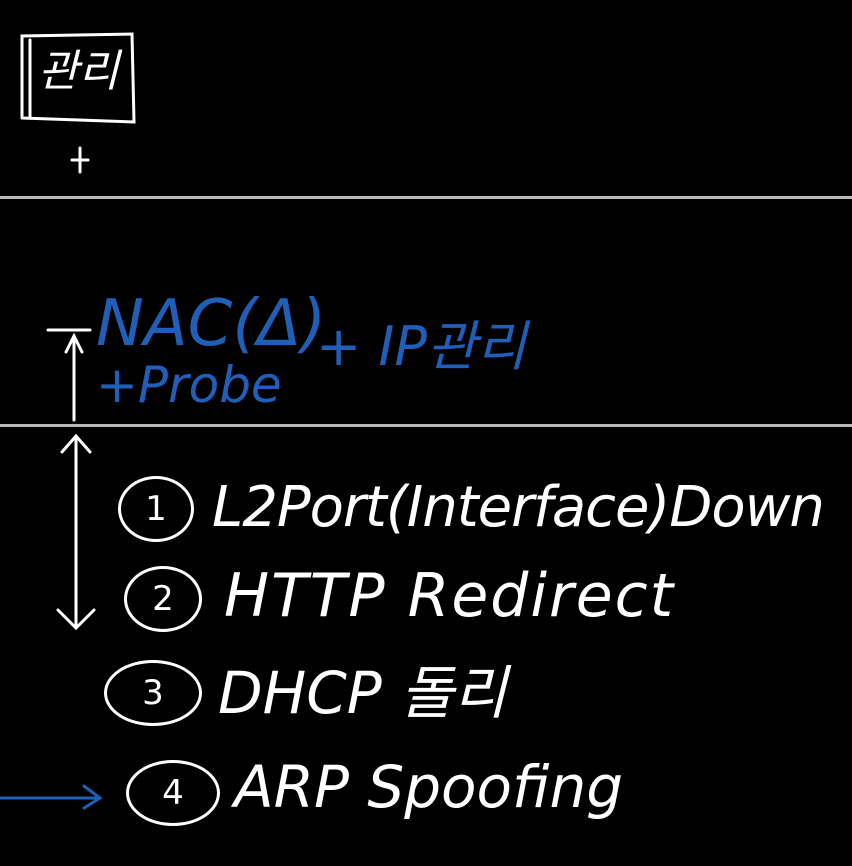 This screenshot has width=852, height=866. Describe the element at coordinates (68, 421) in the screenshot. I see `top-box` at that location.